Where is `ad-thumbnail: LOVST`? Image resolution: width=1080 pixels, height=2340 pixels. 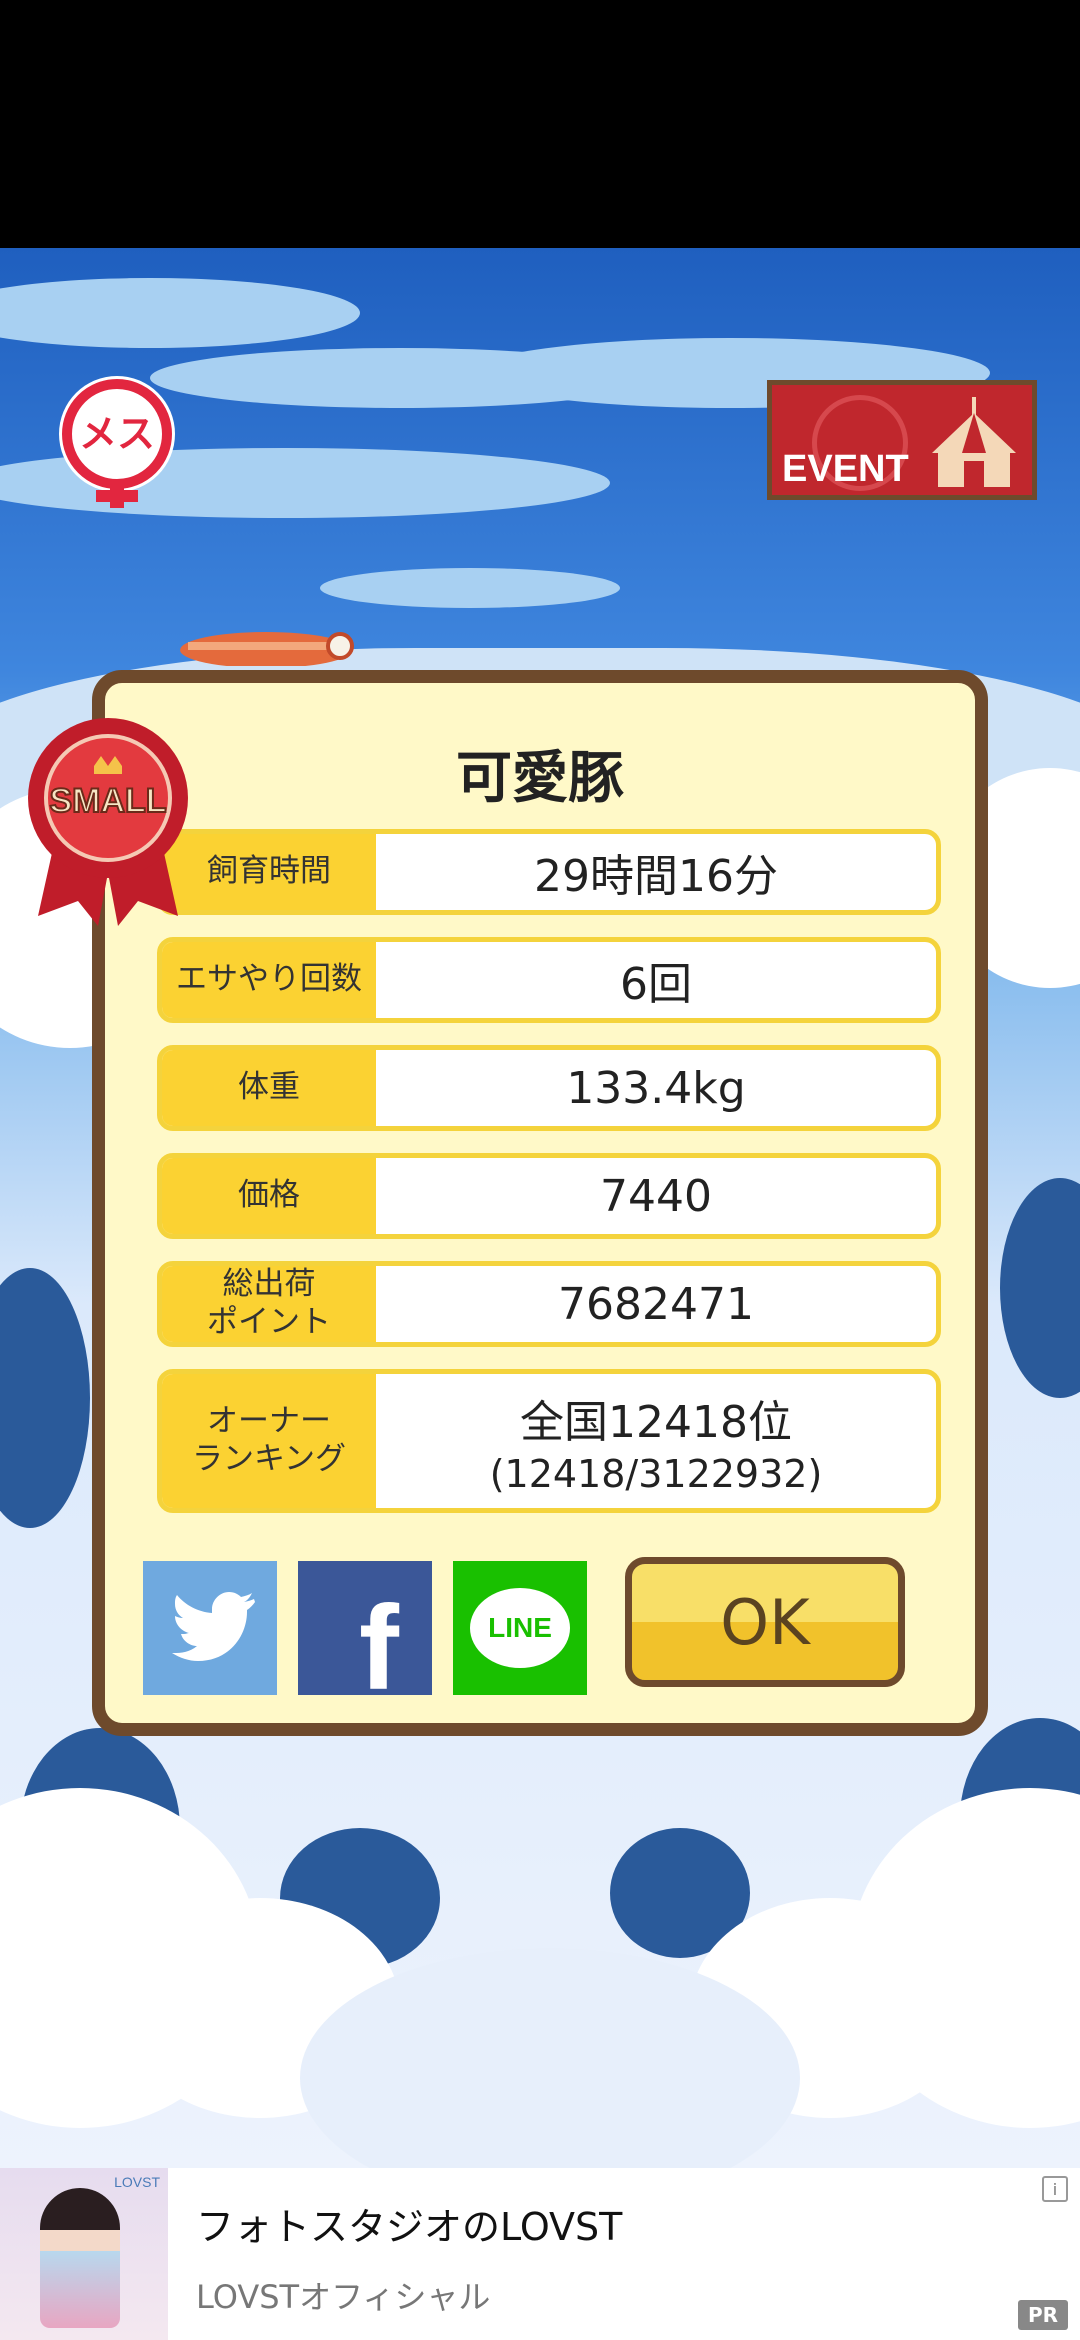 ad-thumbnail: LOVST is located at coordinates (84, 2254).